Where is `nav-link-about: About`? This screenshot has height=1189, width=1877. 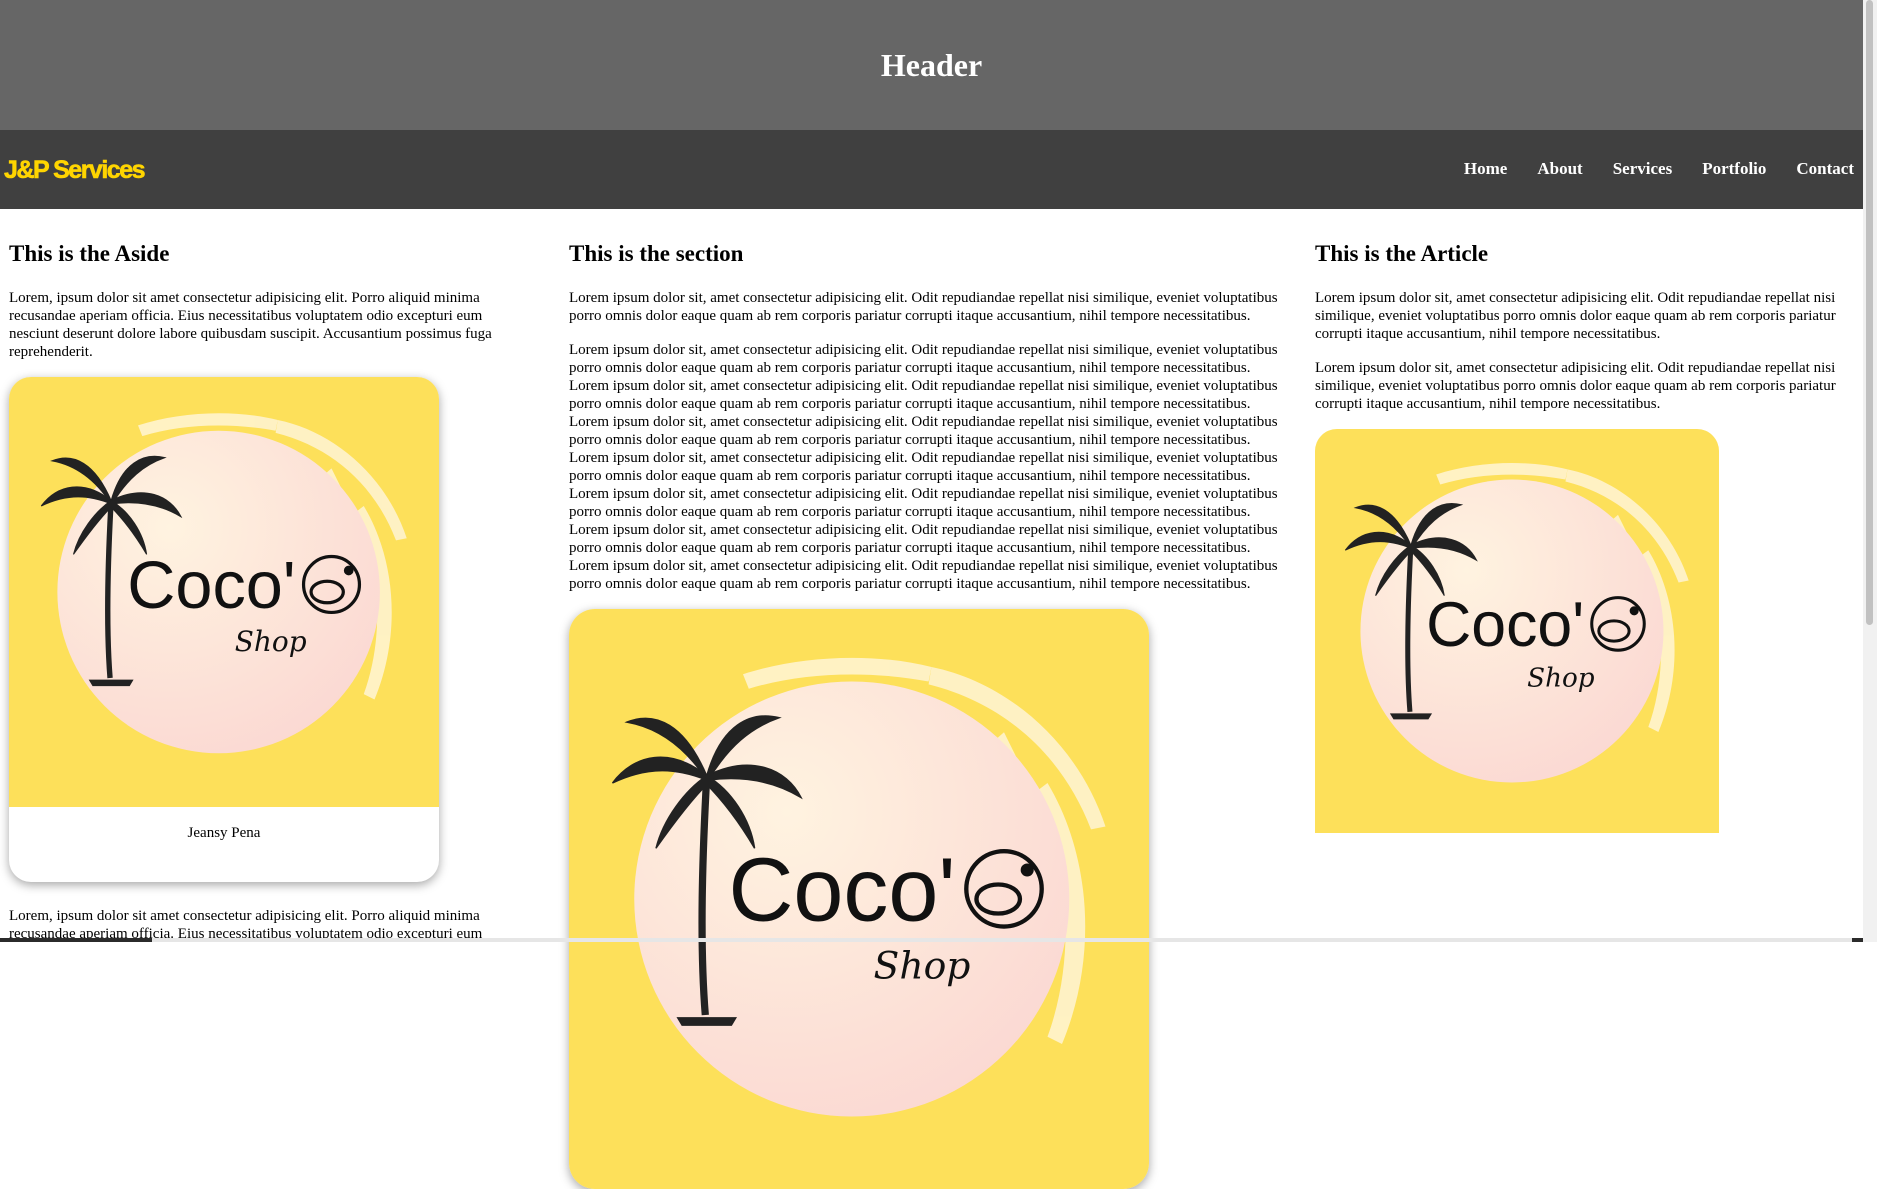
nav-link-about: About is located at coordinates (1559, 169).